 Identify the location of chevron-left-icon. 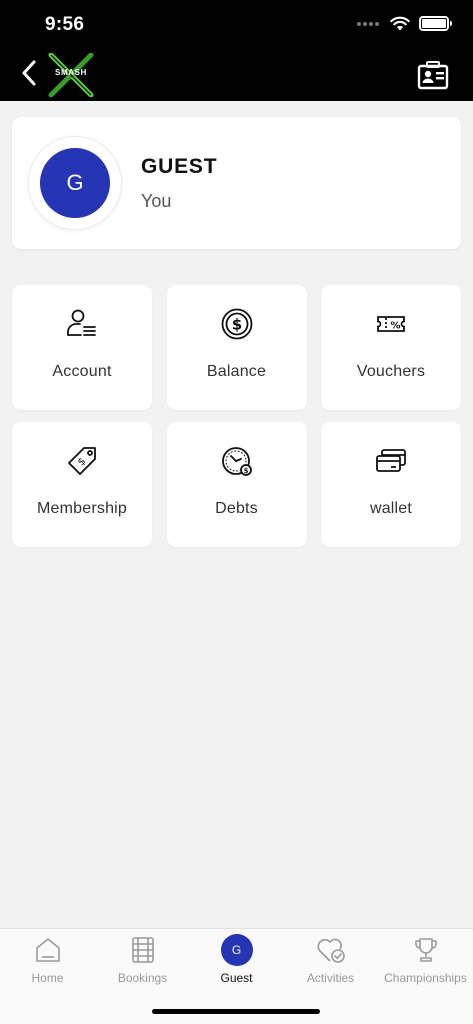
(29, 73).